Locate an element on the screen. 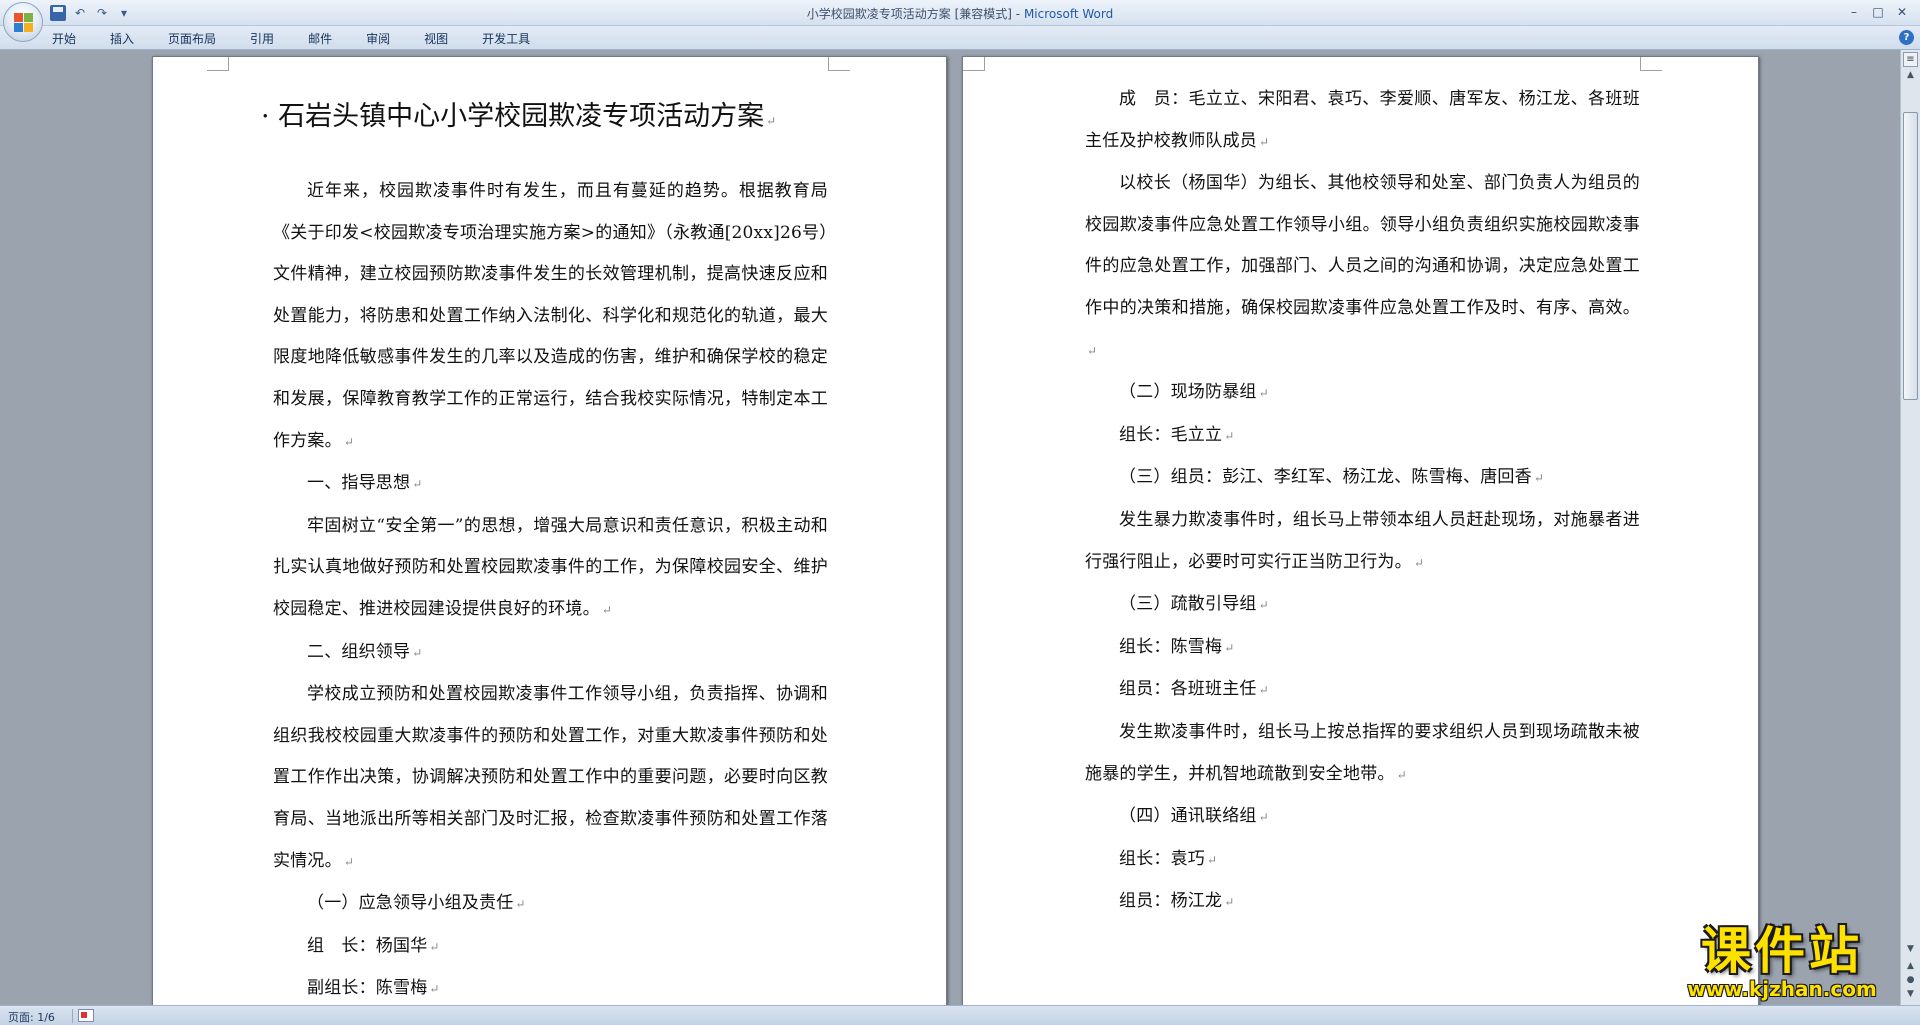 The image size is (1920, 1025). document-name: 小学校园欺凌专项活动方案 [兼容模式] is located at coordinates (909, 14).